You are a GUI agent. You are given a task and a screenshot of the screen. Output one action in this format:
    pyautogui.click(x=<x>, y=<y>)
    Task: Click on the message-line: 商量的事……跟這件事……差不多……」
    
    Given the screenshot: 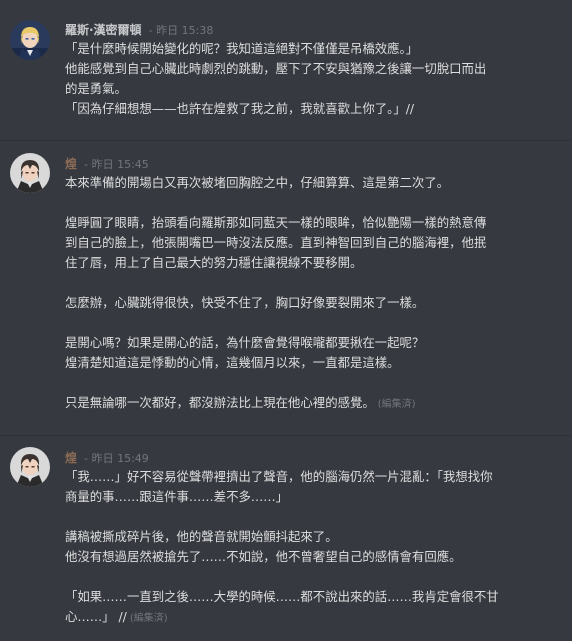 What is the action you would take?
    pyautogui.click(x=177, y=496)
    